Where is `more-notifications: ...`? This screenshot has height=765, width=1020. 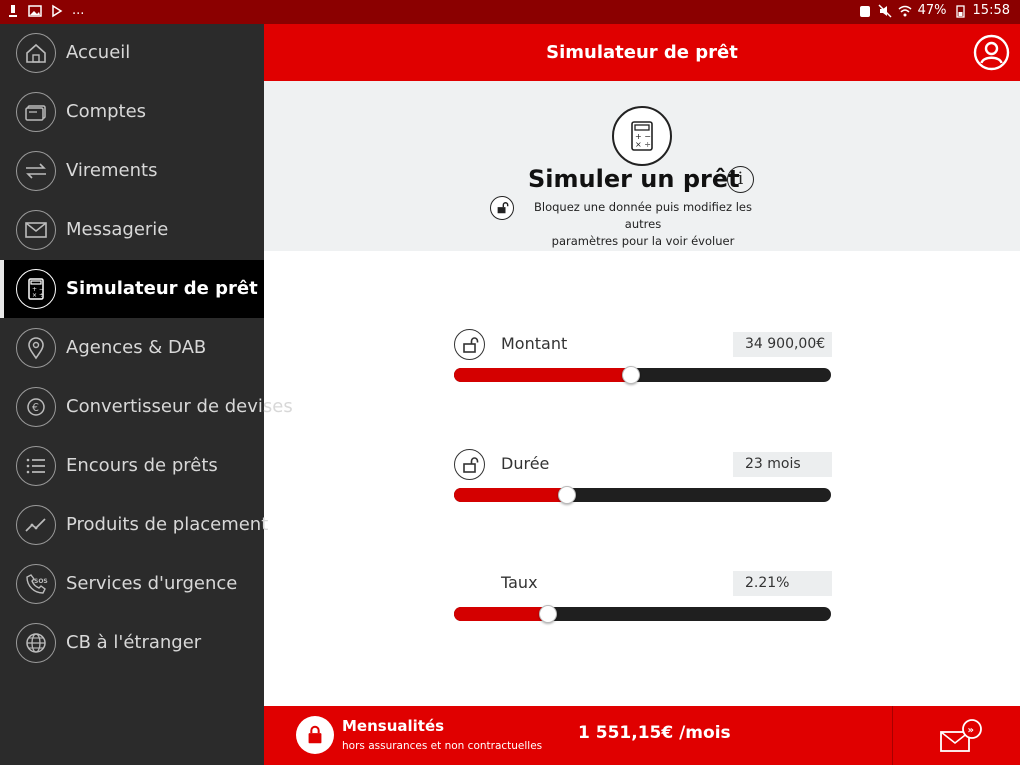
more-notifications: ... is located at coordinates (78, 10).